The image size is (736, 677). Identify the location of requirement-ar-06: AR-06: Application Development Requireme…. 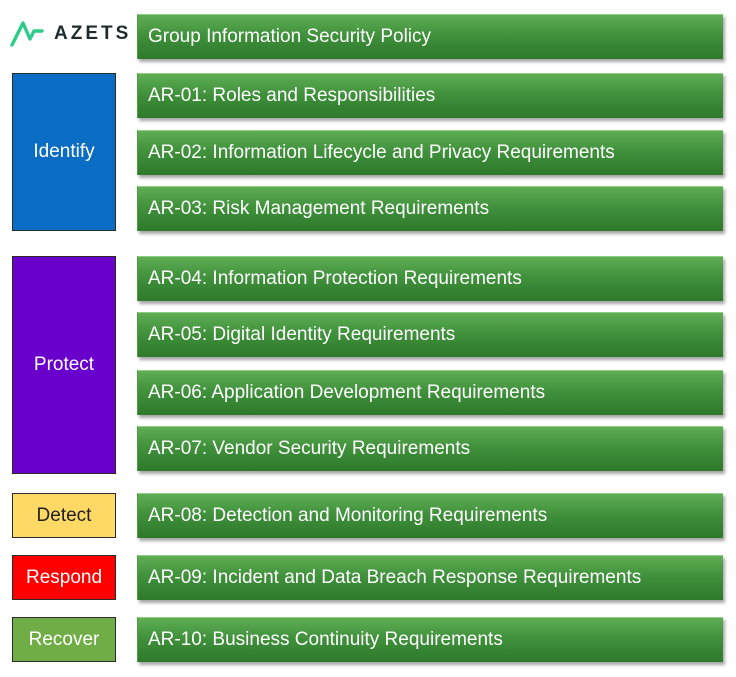
(430, 392).